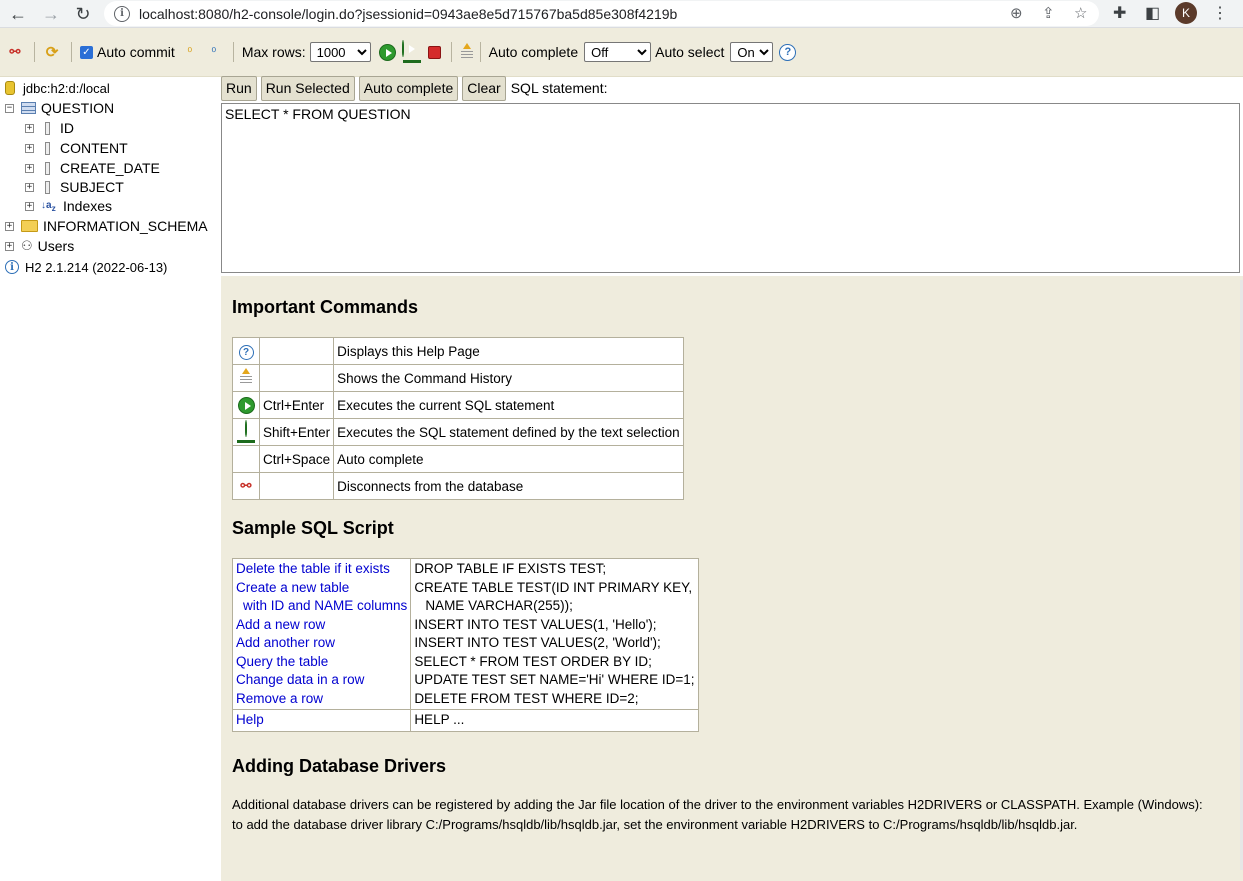 The image size is (1243, 881). I want to click on site-info-icon: i, so click(122, 13).